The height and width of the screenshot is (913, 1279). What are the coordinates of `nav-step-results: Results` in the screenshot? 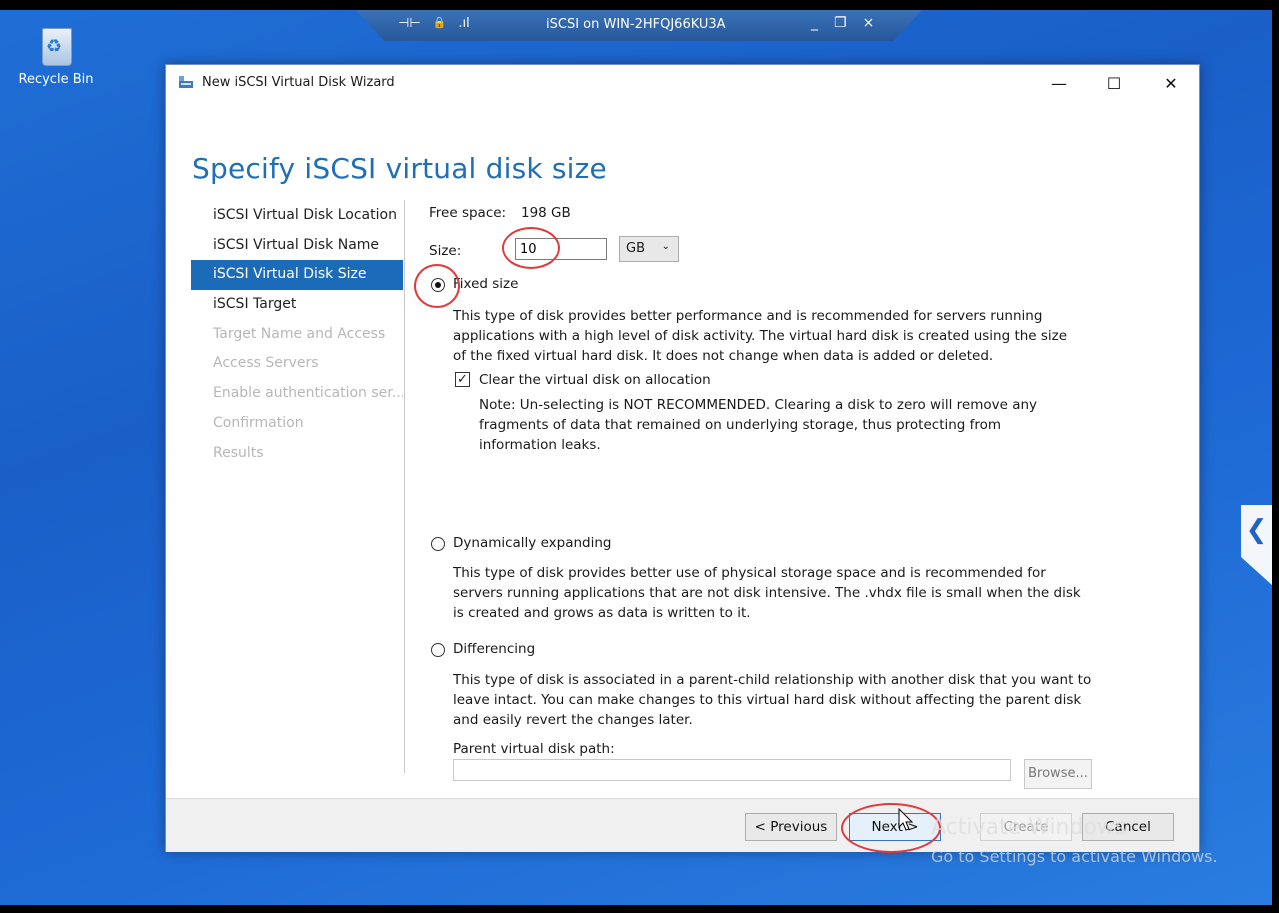 It's located at (238, 452).